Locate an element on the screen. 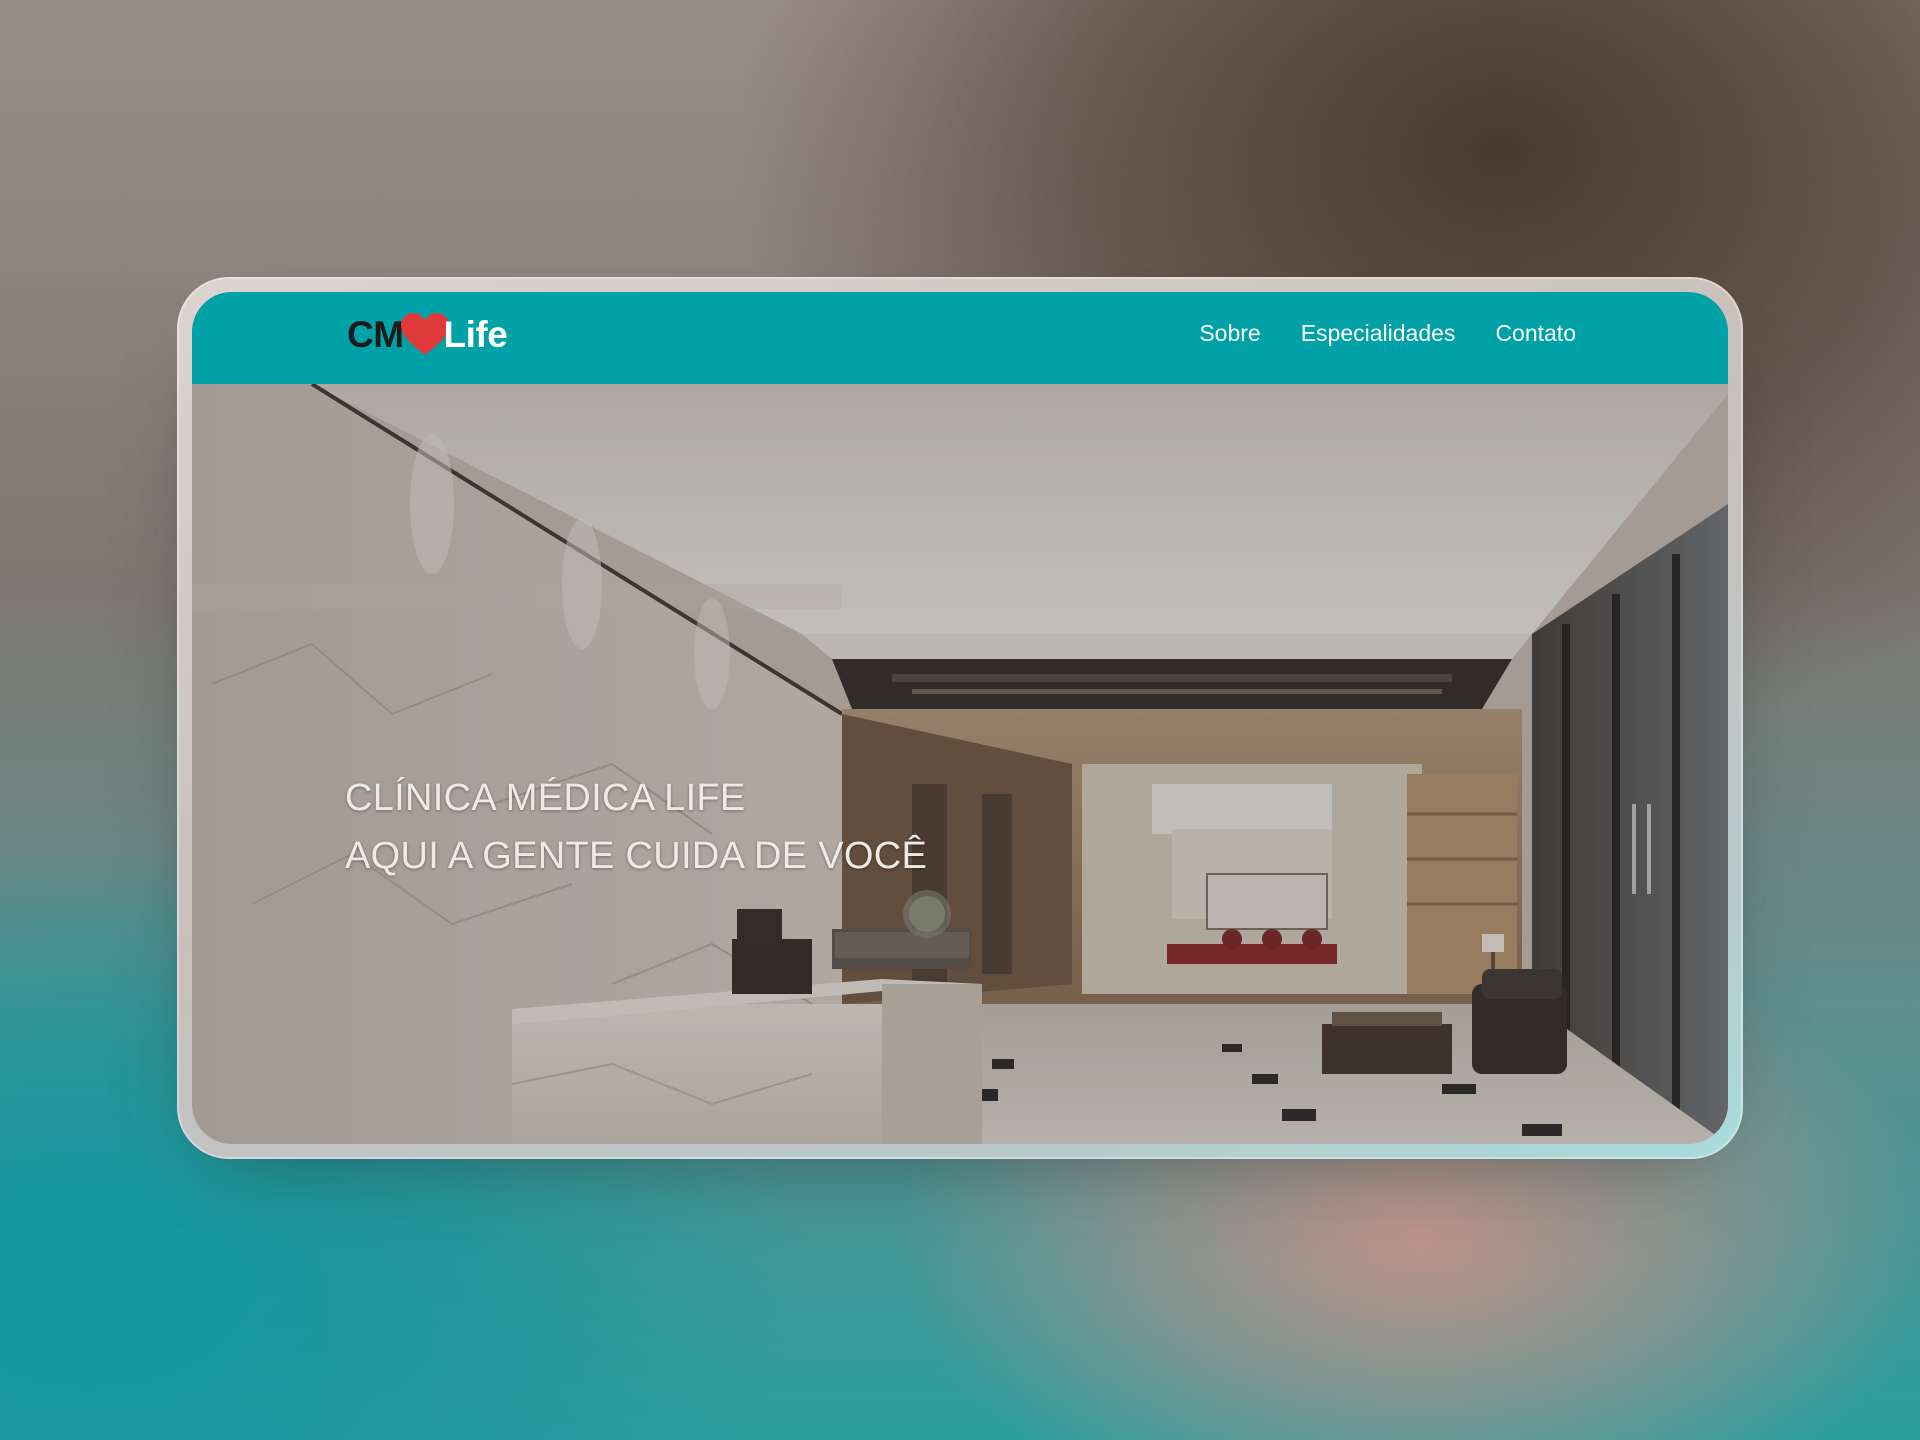 This screenshot has height=1440, width=1920. site-logo: CM Life is located at coordinates (427, 335).